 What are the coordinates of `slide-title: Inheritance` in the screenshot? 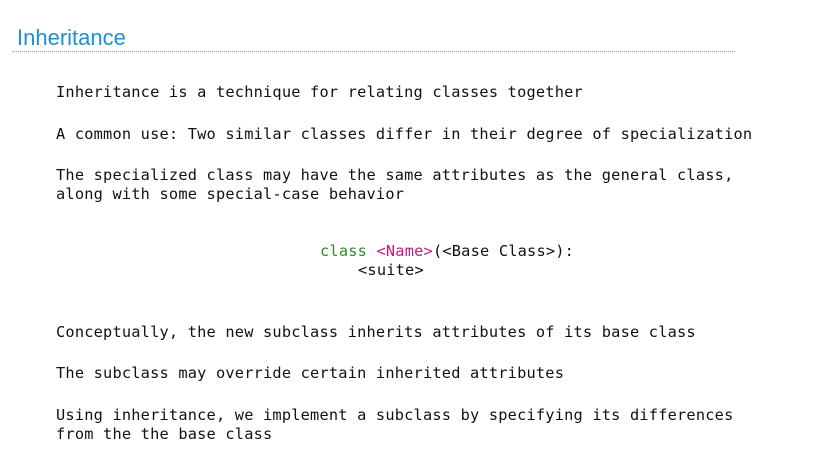 It's located at (71, 37).